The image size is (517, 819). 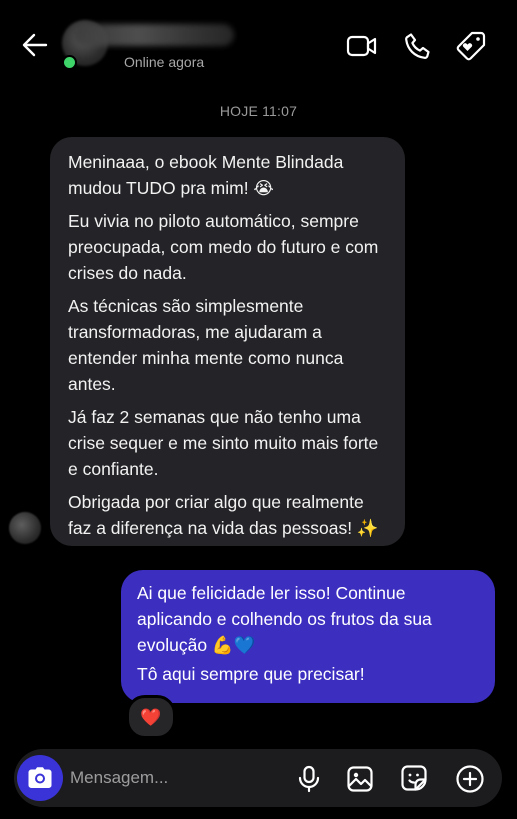 What do you see at coordinates (251, 674) in the screenshot?
I see `message-paragraph: Tô aqui sempre que precisar!` at bounding box center [251, 674].